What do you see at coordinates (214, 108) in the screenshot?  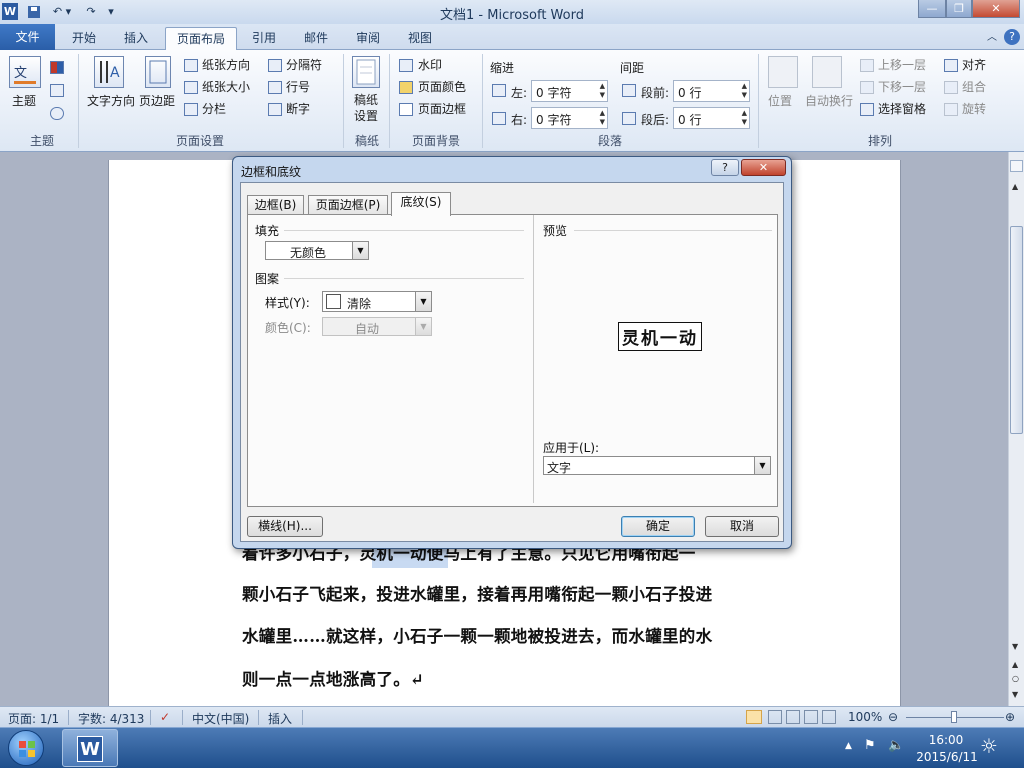 I see `columns-button: 分栏` at bounding box center [214, 108].